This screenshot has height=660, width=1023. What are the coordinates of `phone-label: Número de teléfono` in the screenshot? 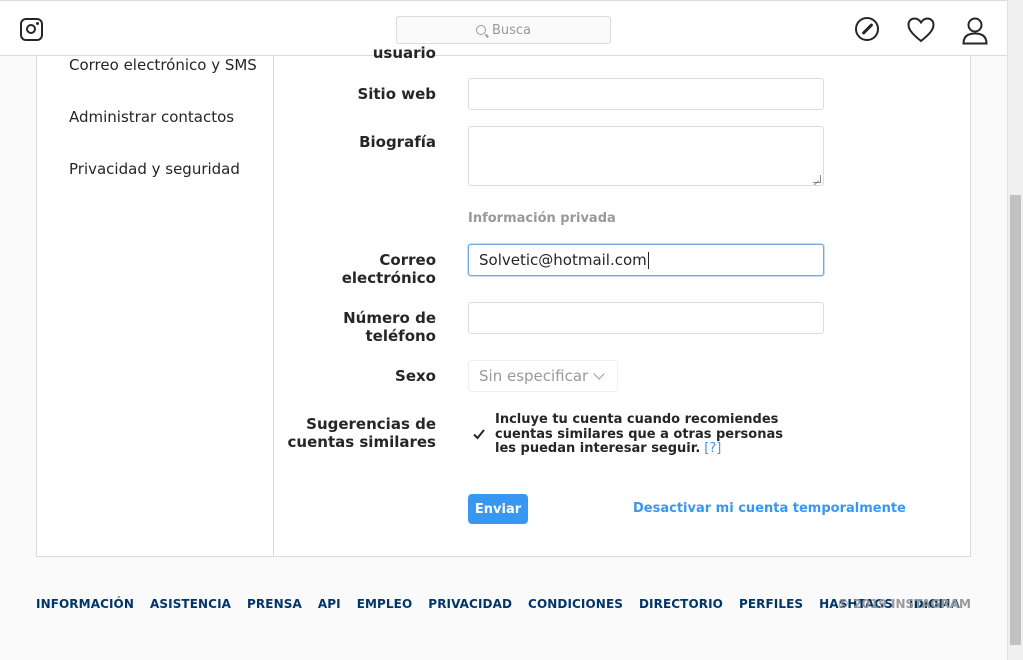 It's located at (389, 327).